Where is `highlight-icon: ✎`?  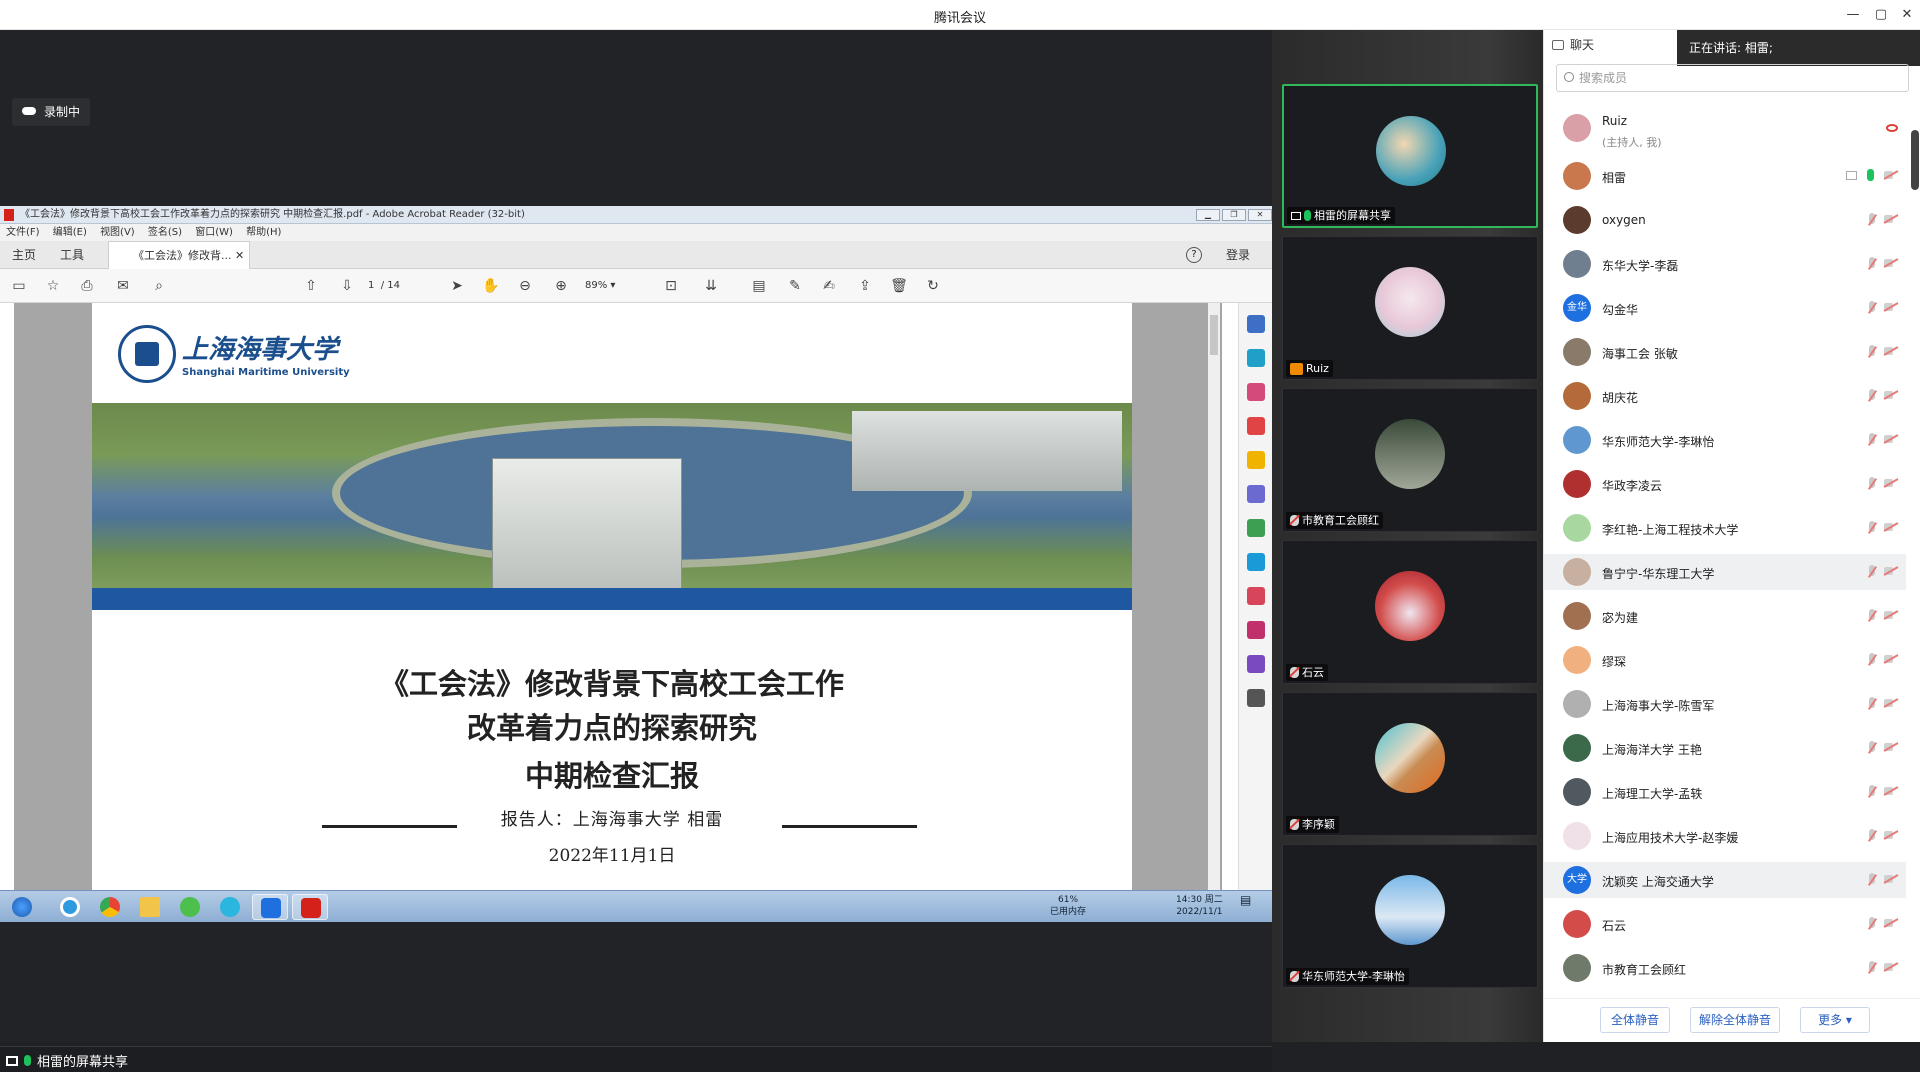 highlight-icon: ✎ is located at coordinates (795, 286).